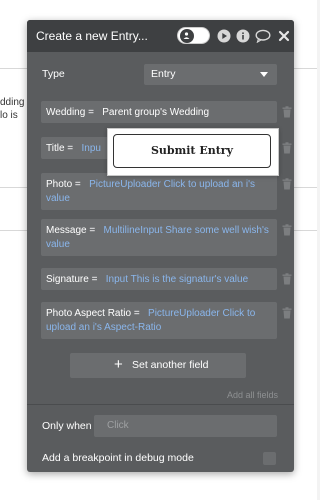  I want to click on add-all-fields-link: Add all fields, so click(252, 395).